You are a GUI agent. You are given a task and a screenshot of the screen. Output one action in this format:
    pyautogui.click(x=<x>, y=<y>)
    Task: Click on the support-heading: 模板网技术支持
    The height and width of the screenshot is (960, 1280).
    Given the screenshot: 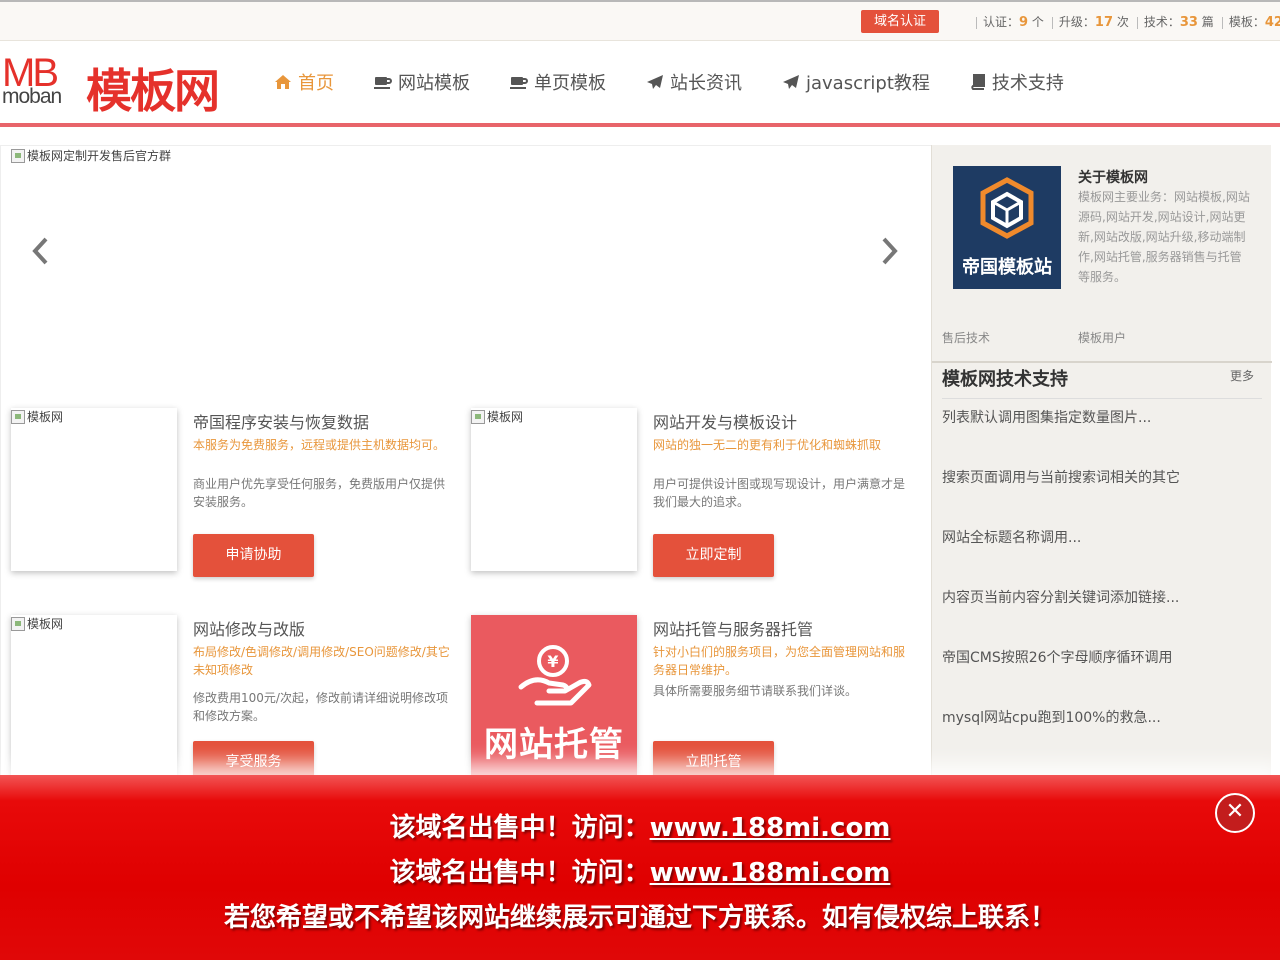 What is the action you would take?
    pyautogui.click(x=1005, y=379)
    